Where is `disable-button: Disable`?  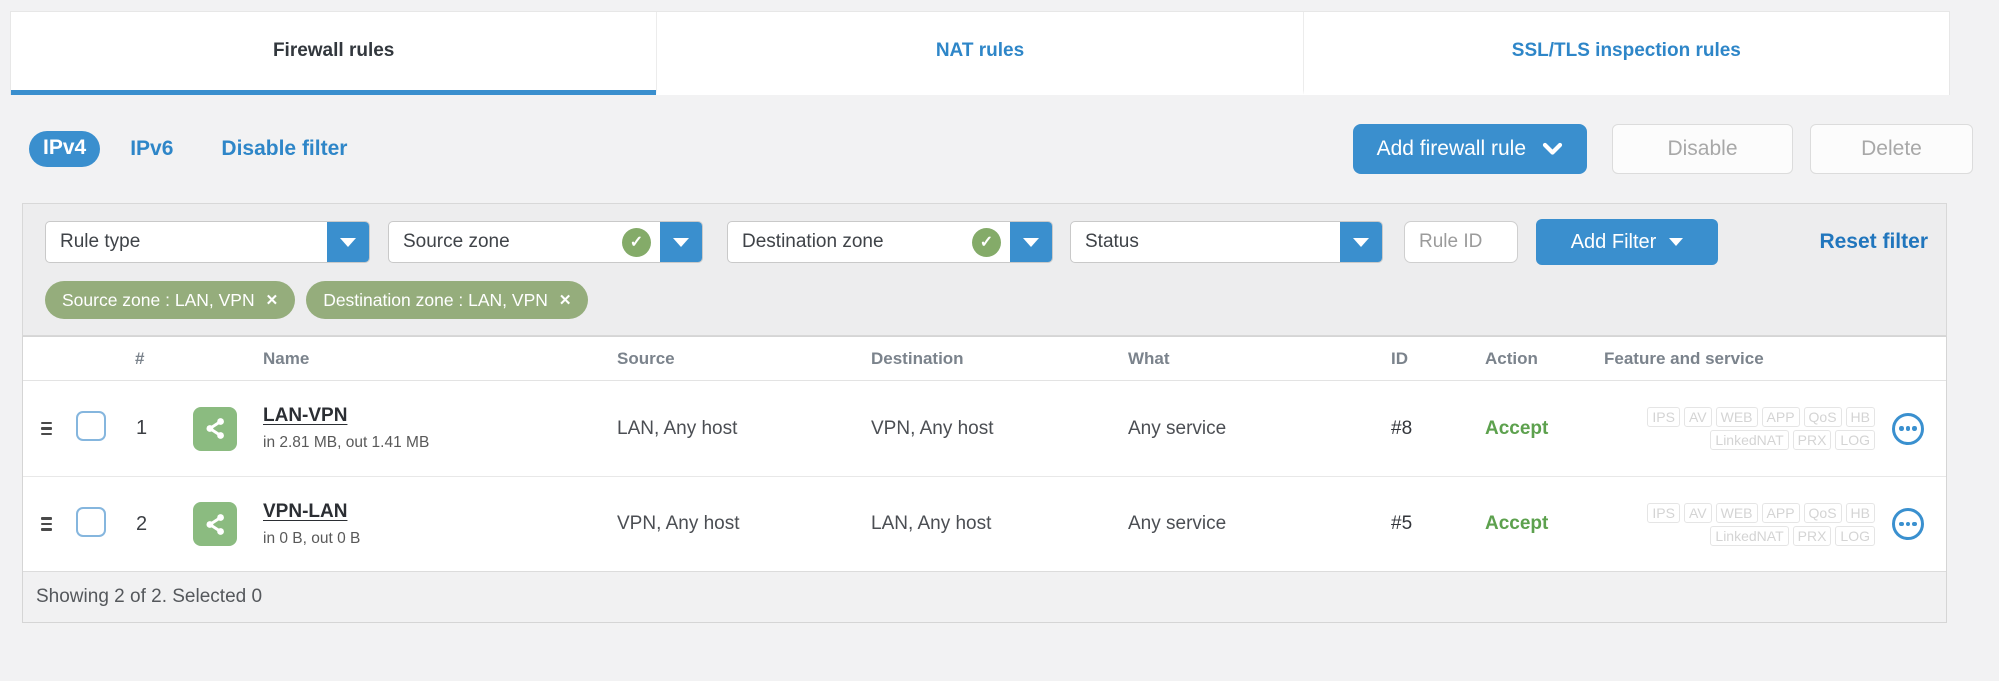 disable-button: Disable is located at coordinates (1702, 149).